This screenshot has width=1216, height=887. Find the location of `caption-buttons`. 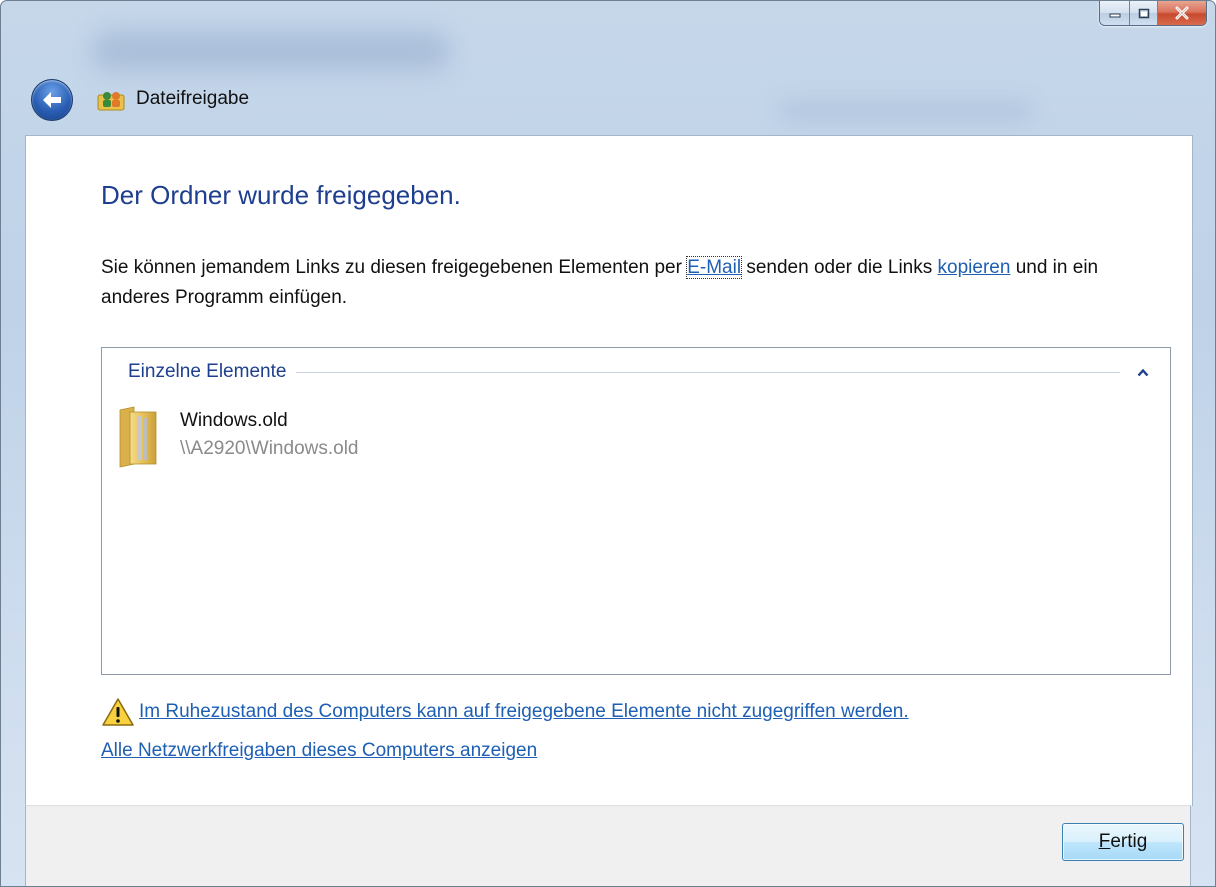

caption-buttons is located at coordinates (1153, 13).